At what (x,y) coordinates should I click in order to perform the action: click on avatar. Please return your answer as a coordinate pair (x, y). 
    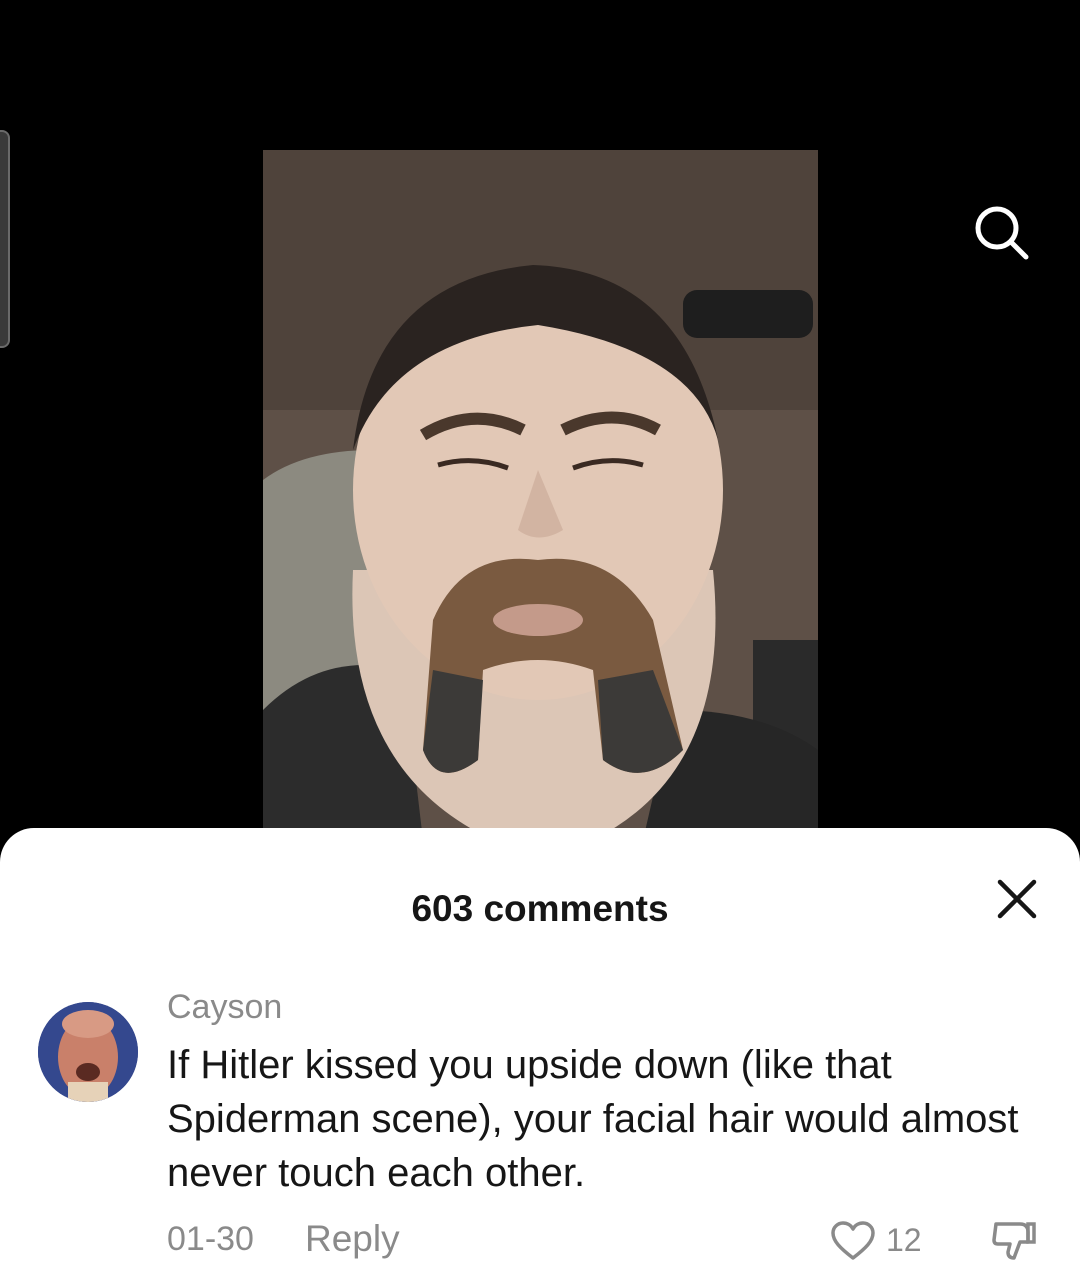
    Looking at the image, I should click on (88, 1052).